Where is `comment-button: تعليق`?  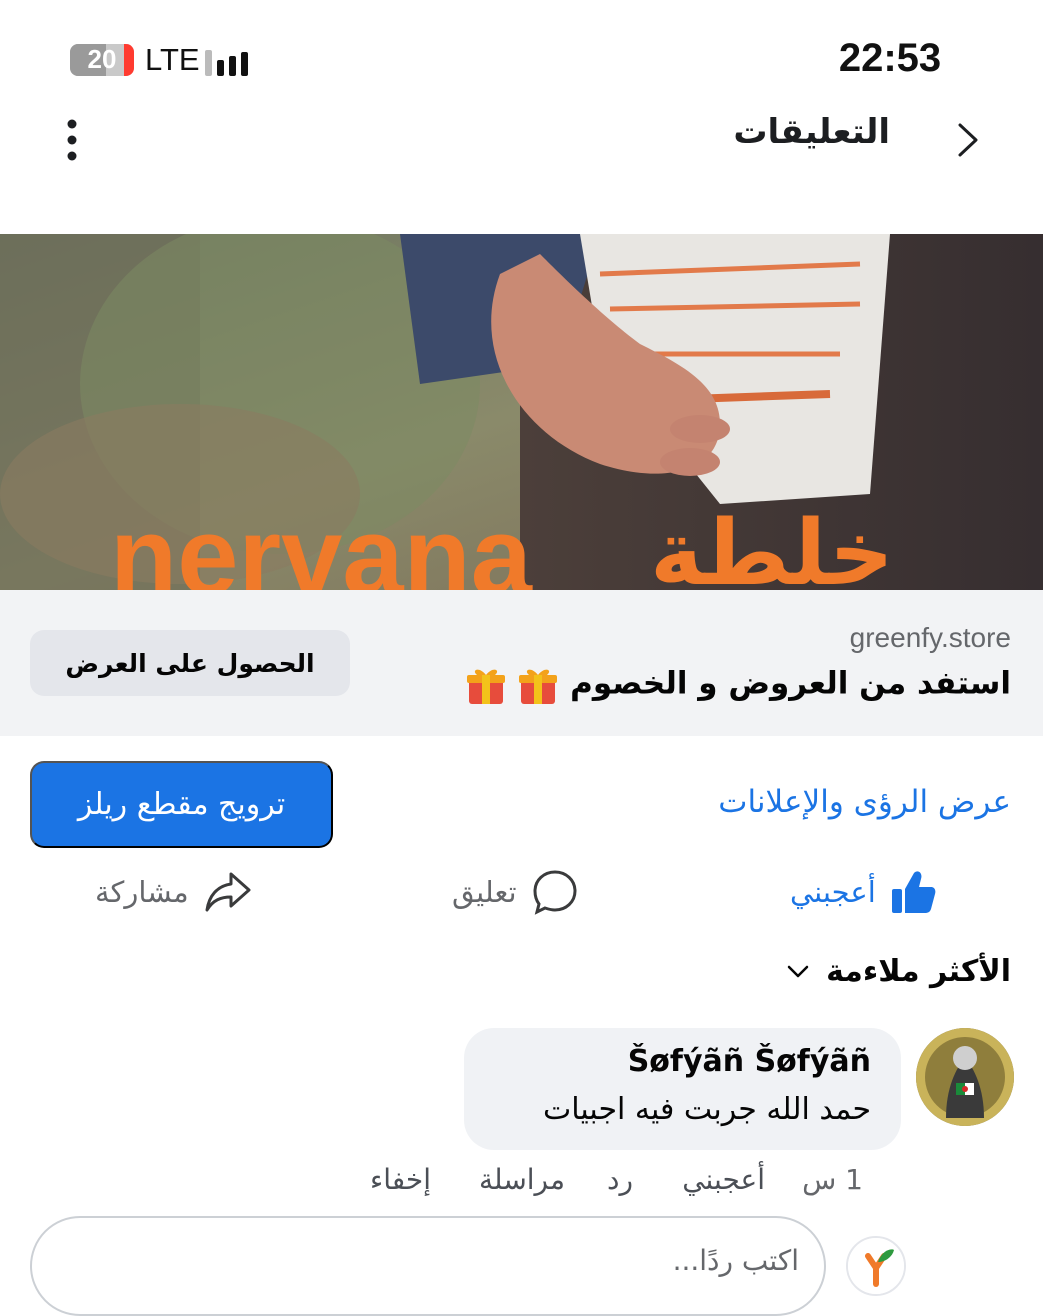 comment-button: تعليق is located at coordinates (515, 892).